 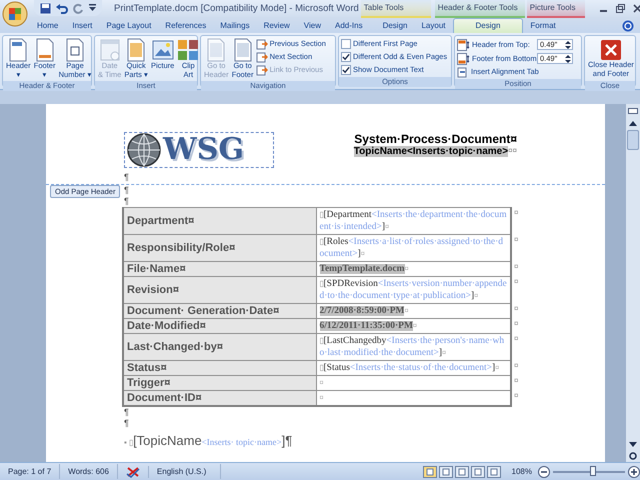 I want to click on globe-icon, so click(x=144, y=150).